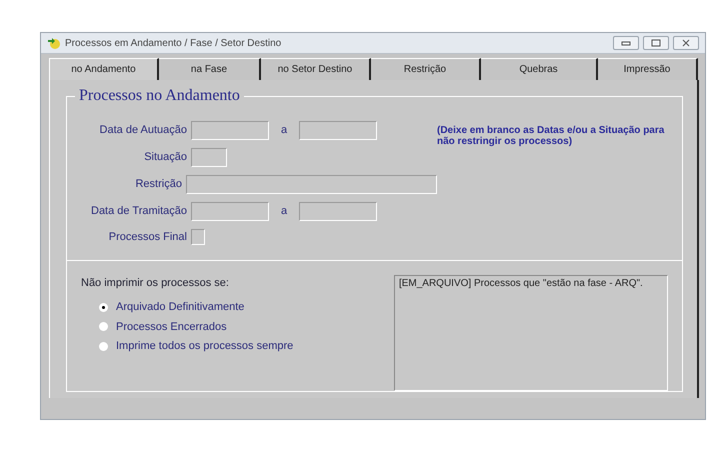 The height and width of the screenshot is (452, 727). What do you see at coordinates (171, 327) in the screenshot?
I see `option-label: Processos Encerrados` at bounding box center [171, 327].